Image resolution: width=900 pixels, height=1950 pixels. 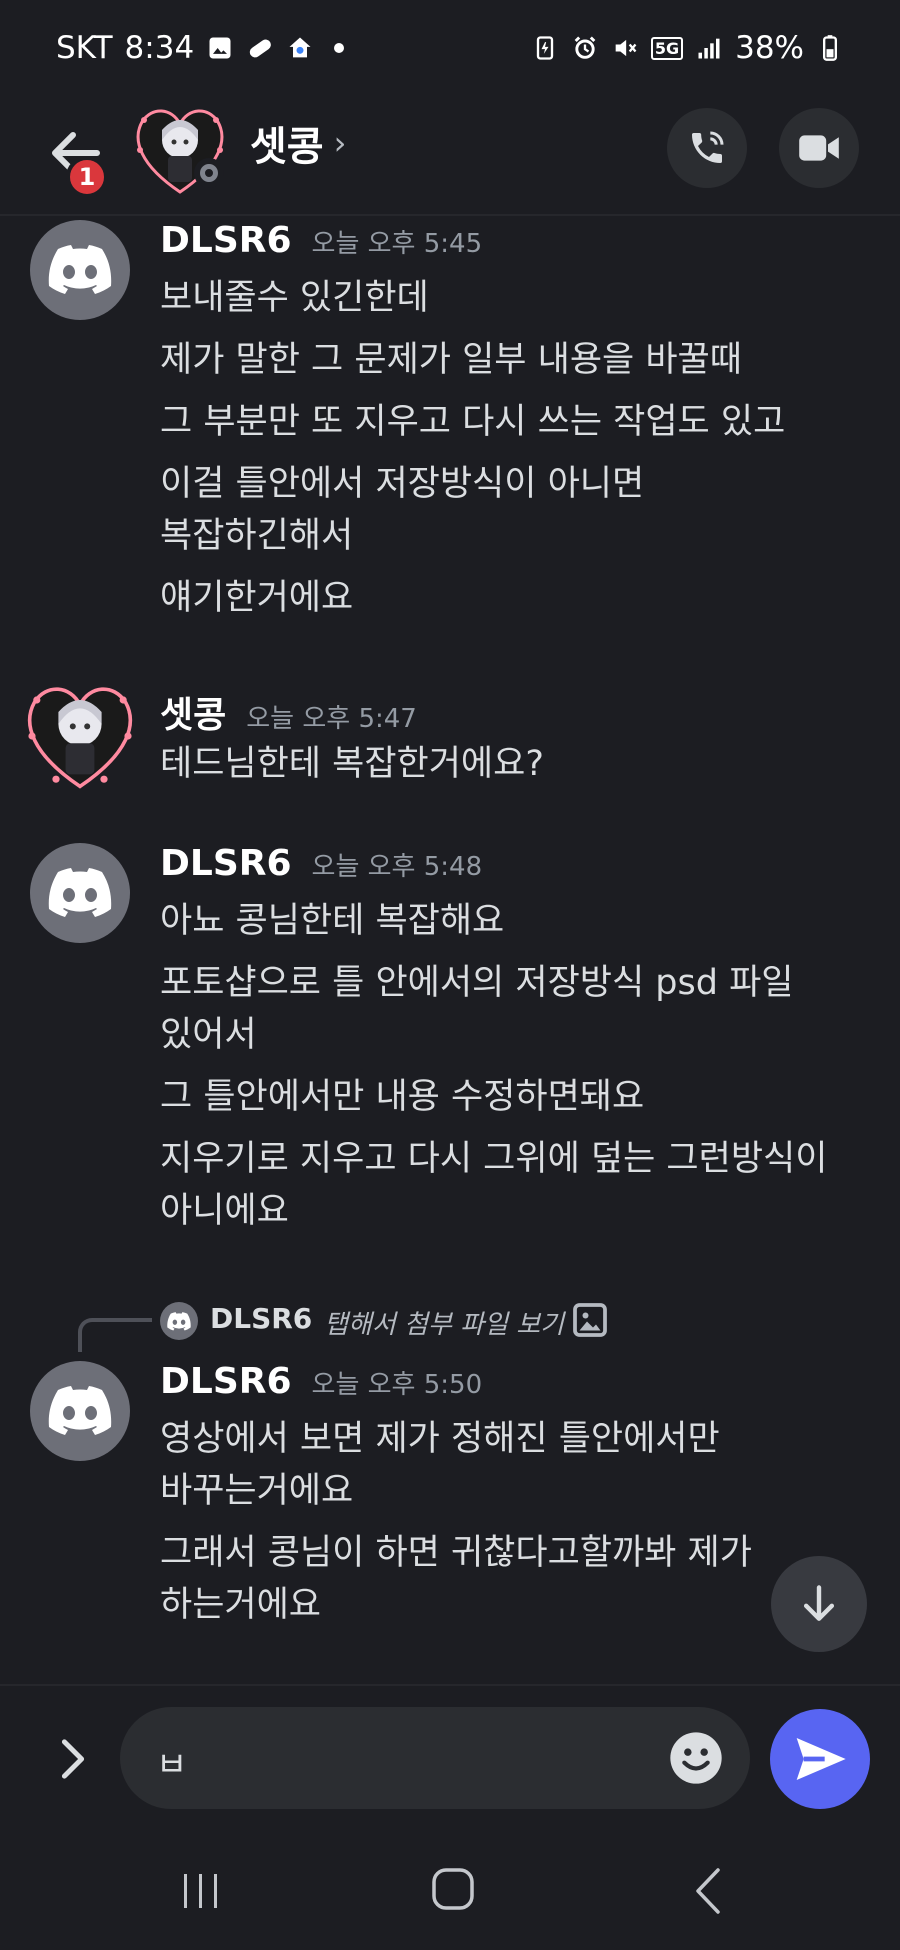 I want to click on page-title: 셋콩, so click(x=287, y=147).